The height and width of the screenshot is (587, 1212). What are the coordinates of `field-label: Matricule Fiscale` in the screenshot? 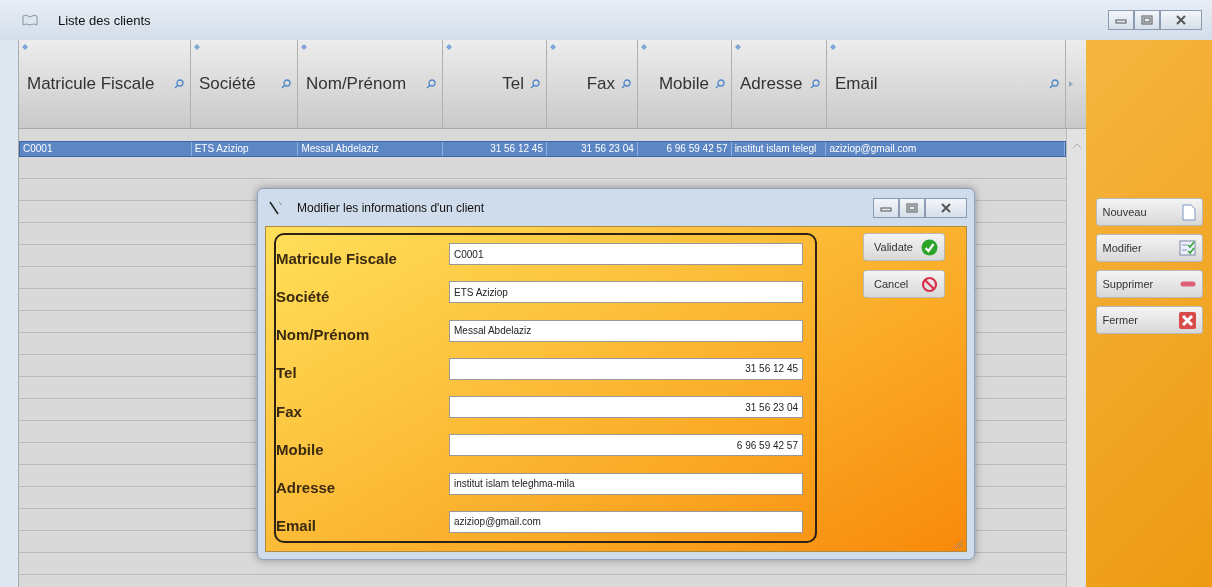 It's located at (337, 257).